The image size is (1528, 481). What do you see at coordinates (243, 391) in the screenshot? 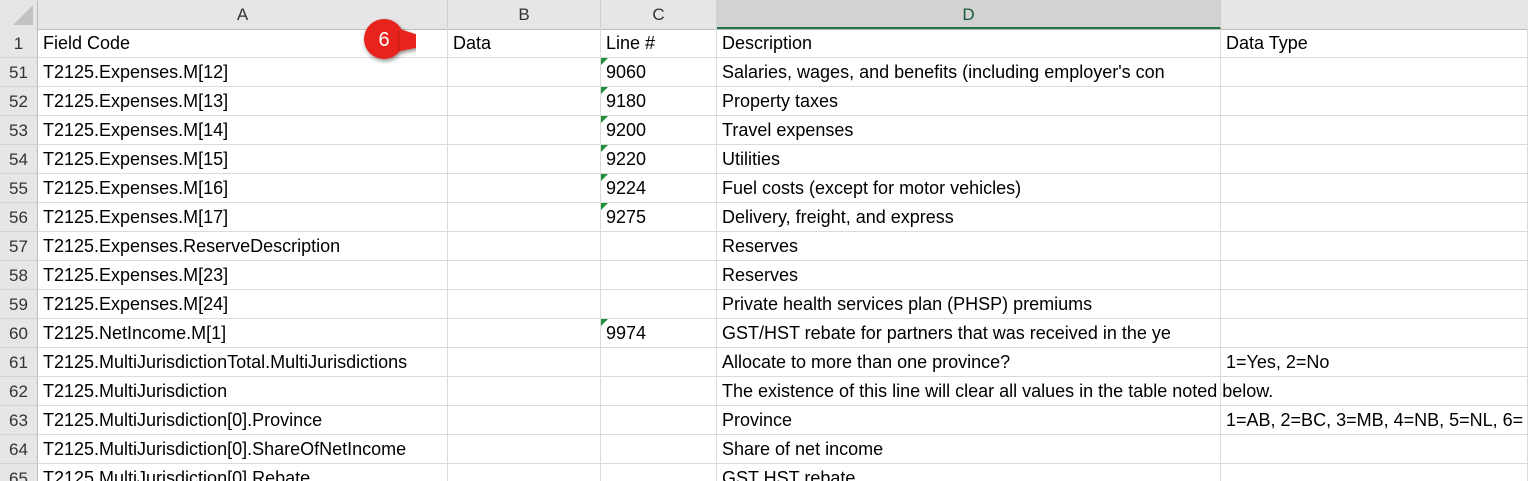
I see `cell-a: T2125.MultiJurisdiction` at bounding box center [243, 391].